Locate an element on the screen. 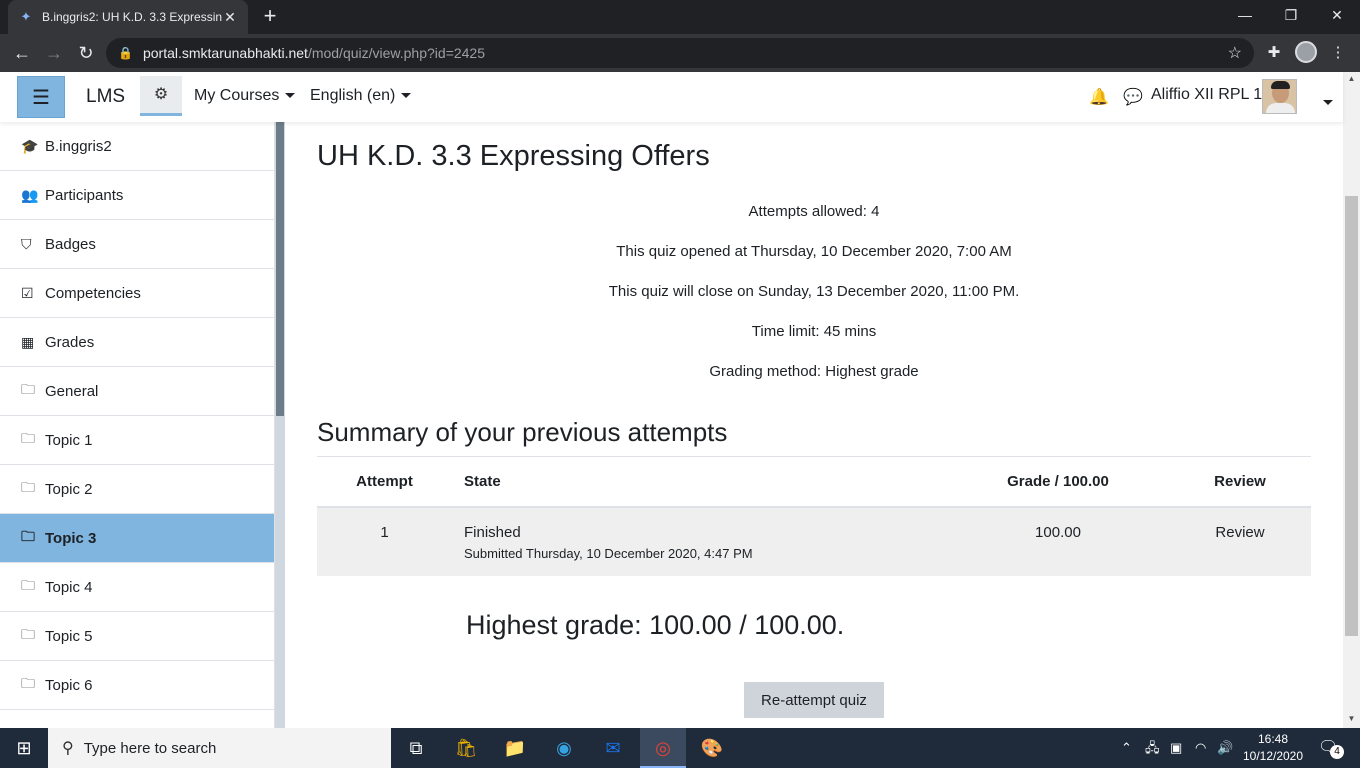 The image size is (1360, 768). clock-time: 16:48 is located at coordinates (1273, 739).